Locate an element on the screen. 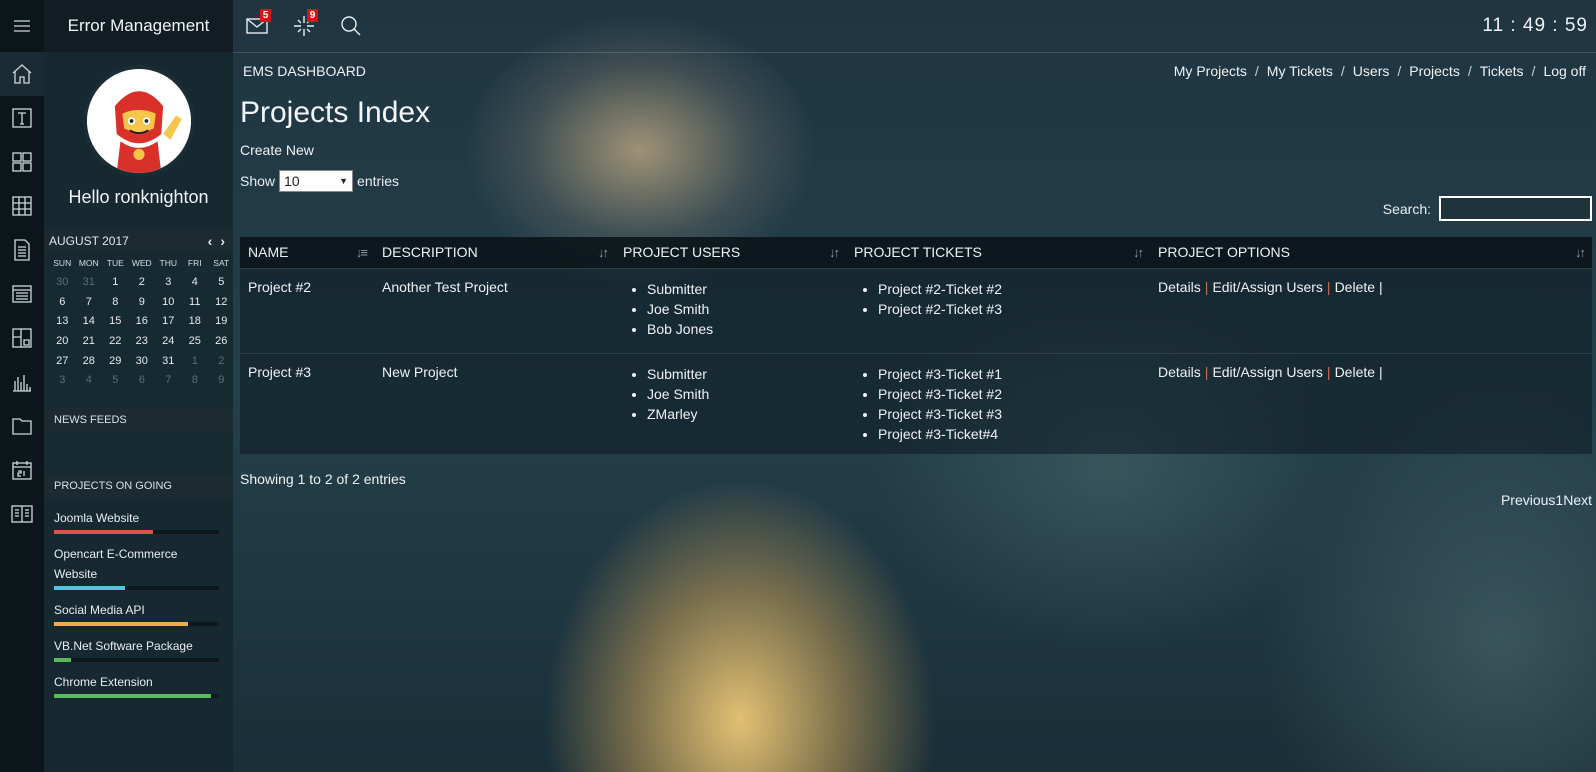  nav-log-off: Log off is located at coordinates (1564, 71).